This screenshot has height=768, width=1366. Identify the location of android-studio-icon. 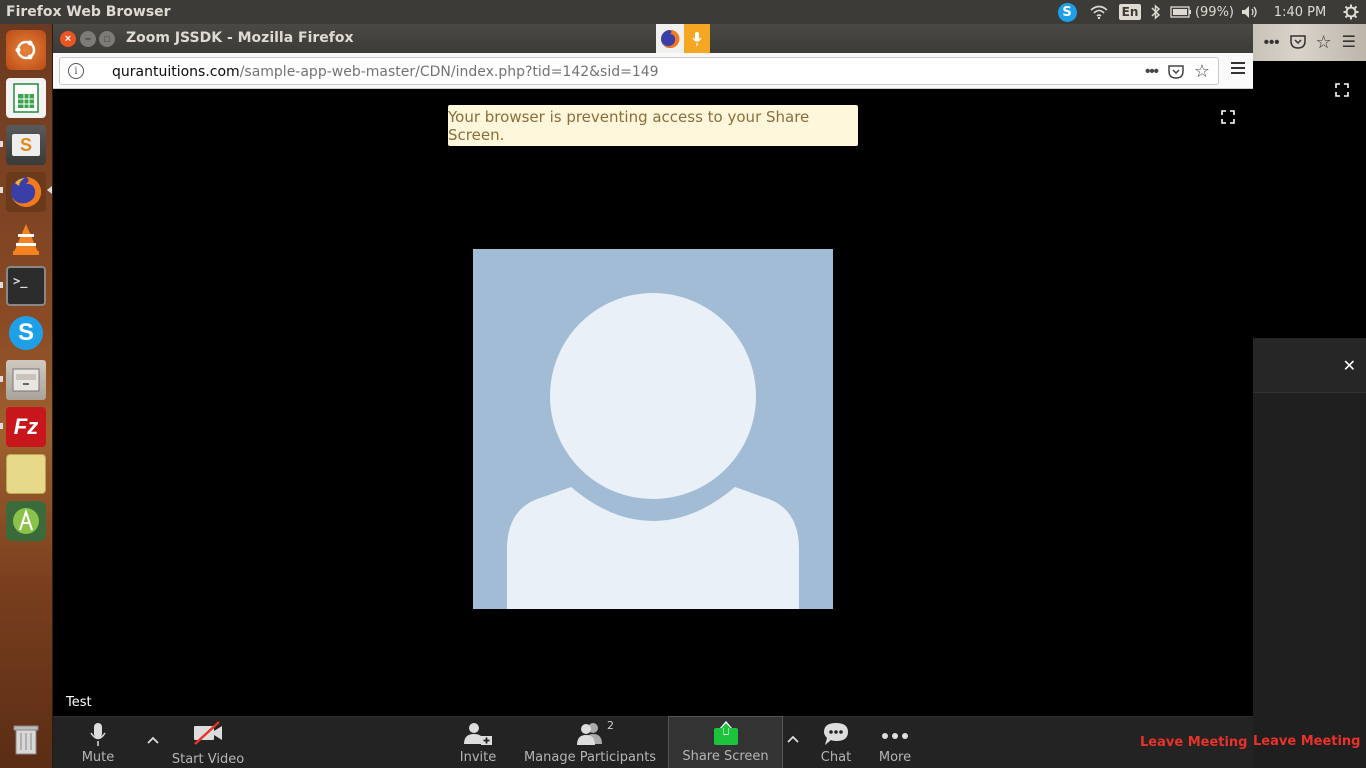
(26, 521).